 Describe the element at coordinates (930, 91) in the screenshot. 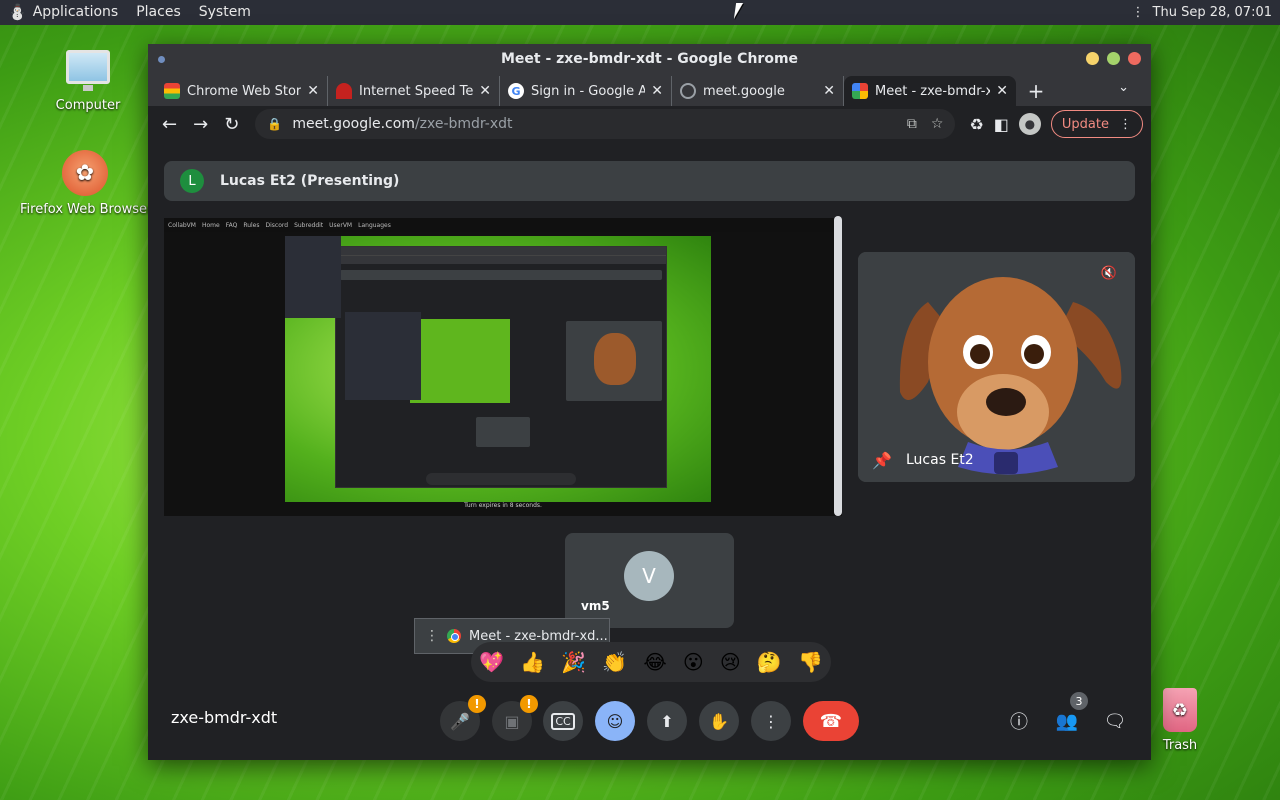

I see `tab-meet-active: Meet - zxe-bmdr-xdt ✕` at that location.